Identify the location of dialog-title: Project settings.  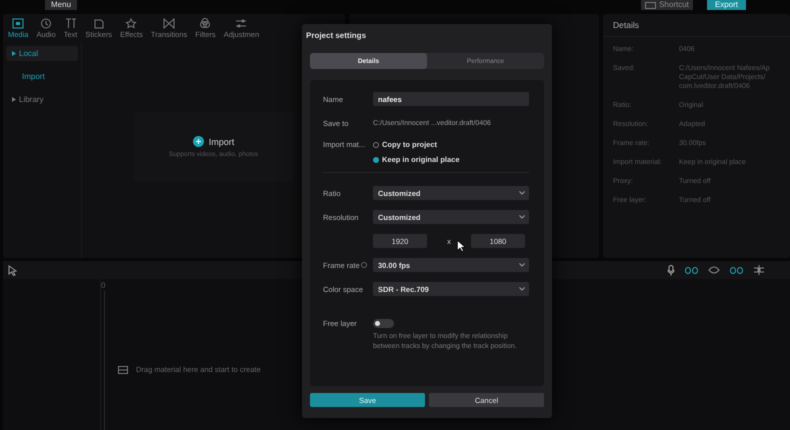
(336, 36).